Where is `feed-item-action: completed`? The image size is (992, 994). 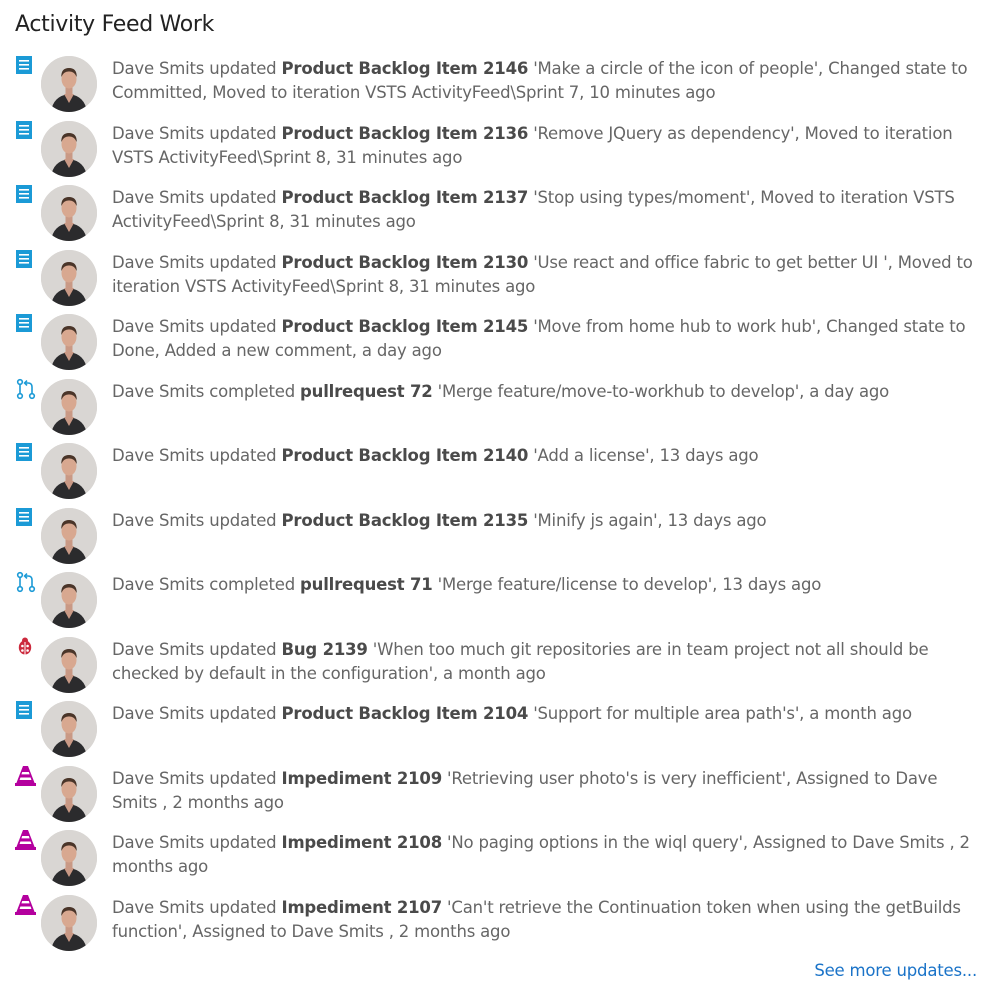
feed-item-action: completed is located at coordinates (252, 584).